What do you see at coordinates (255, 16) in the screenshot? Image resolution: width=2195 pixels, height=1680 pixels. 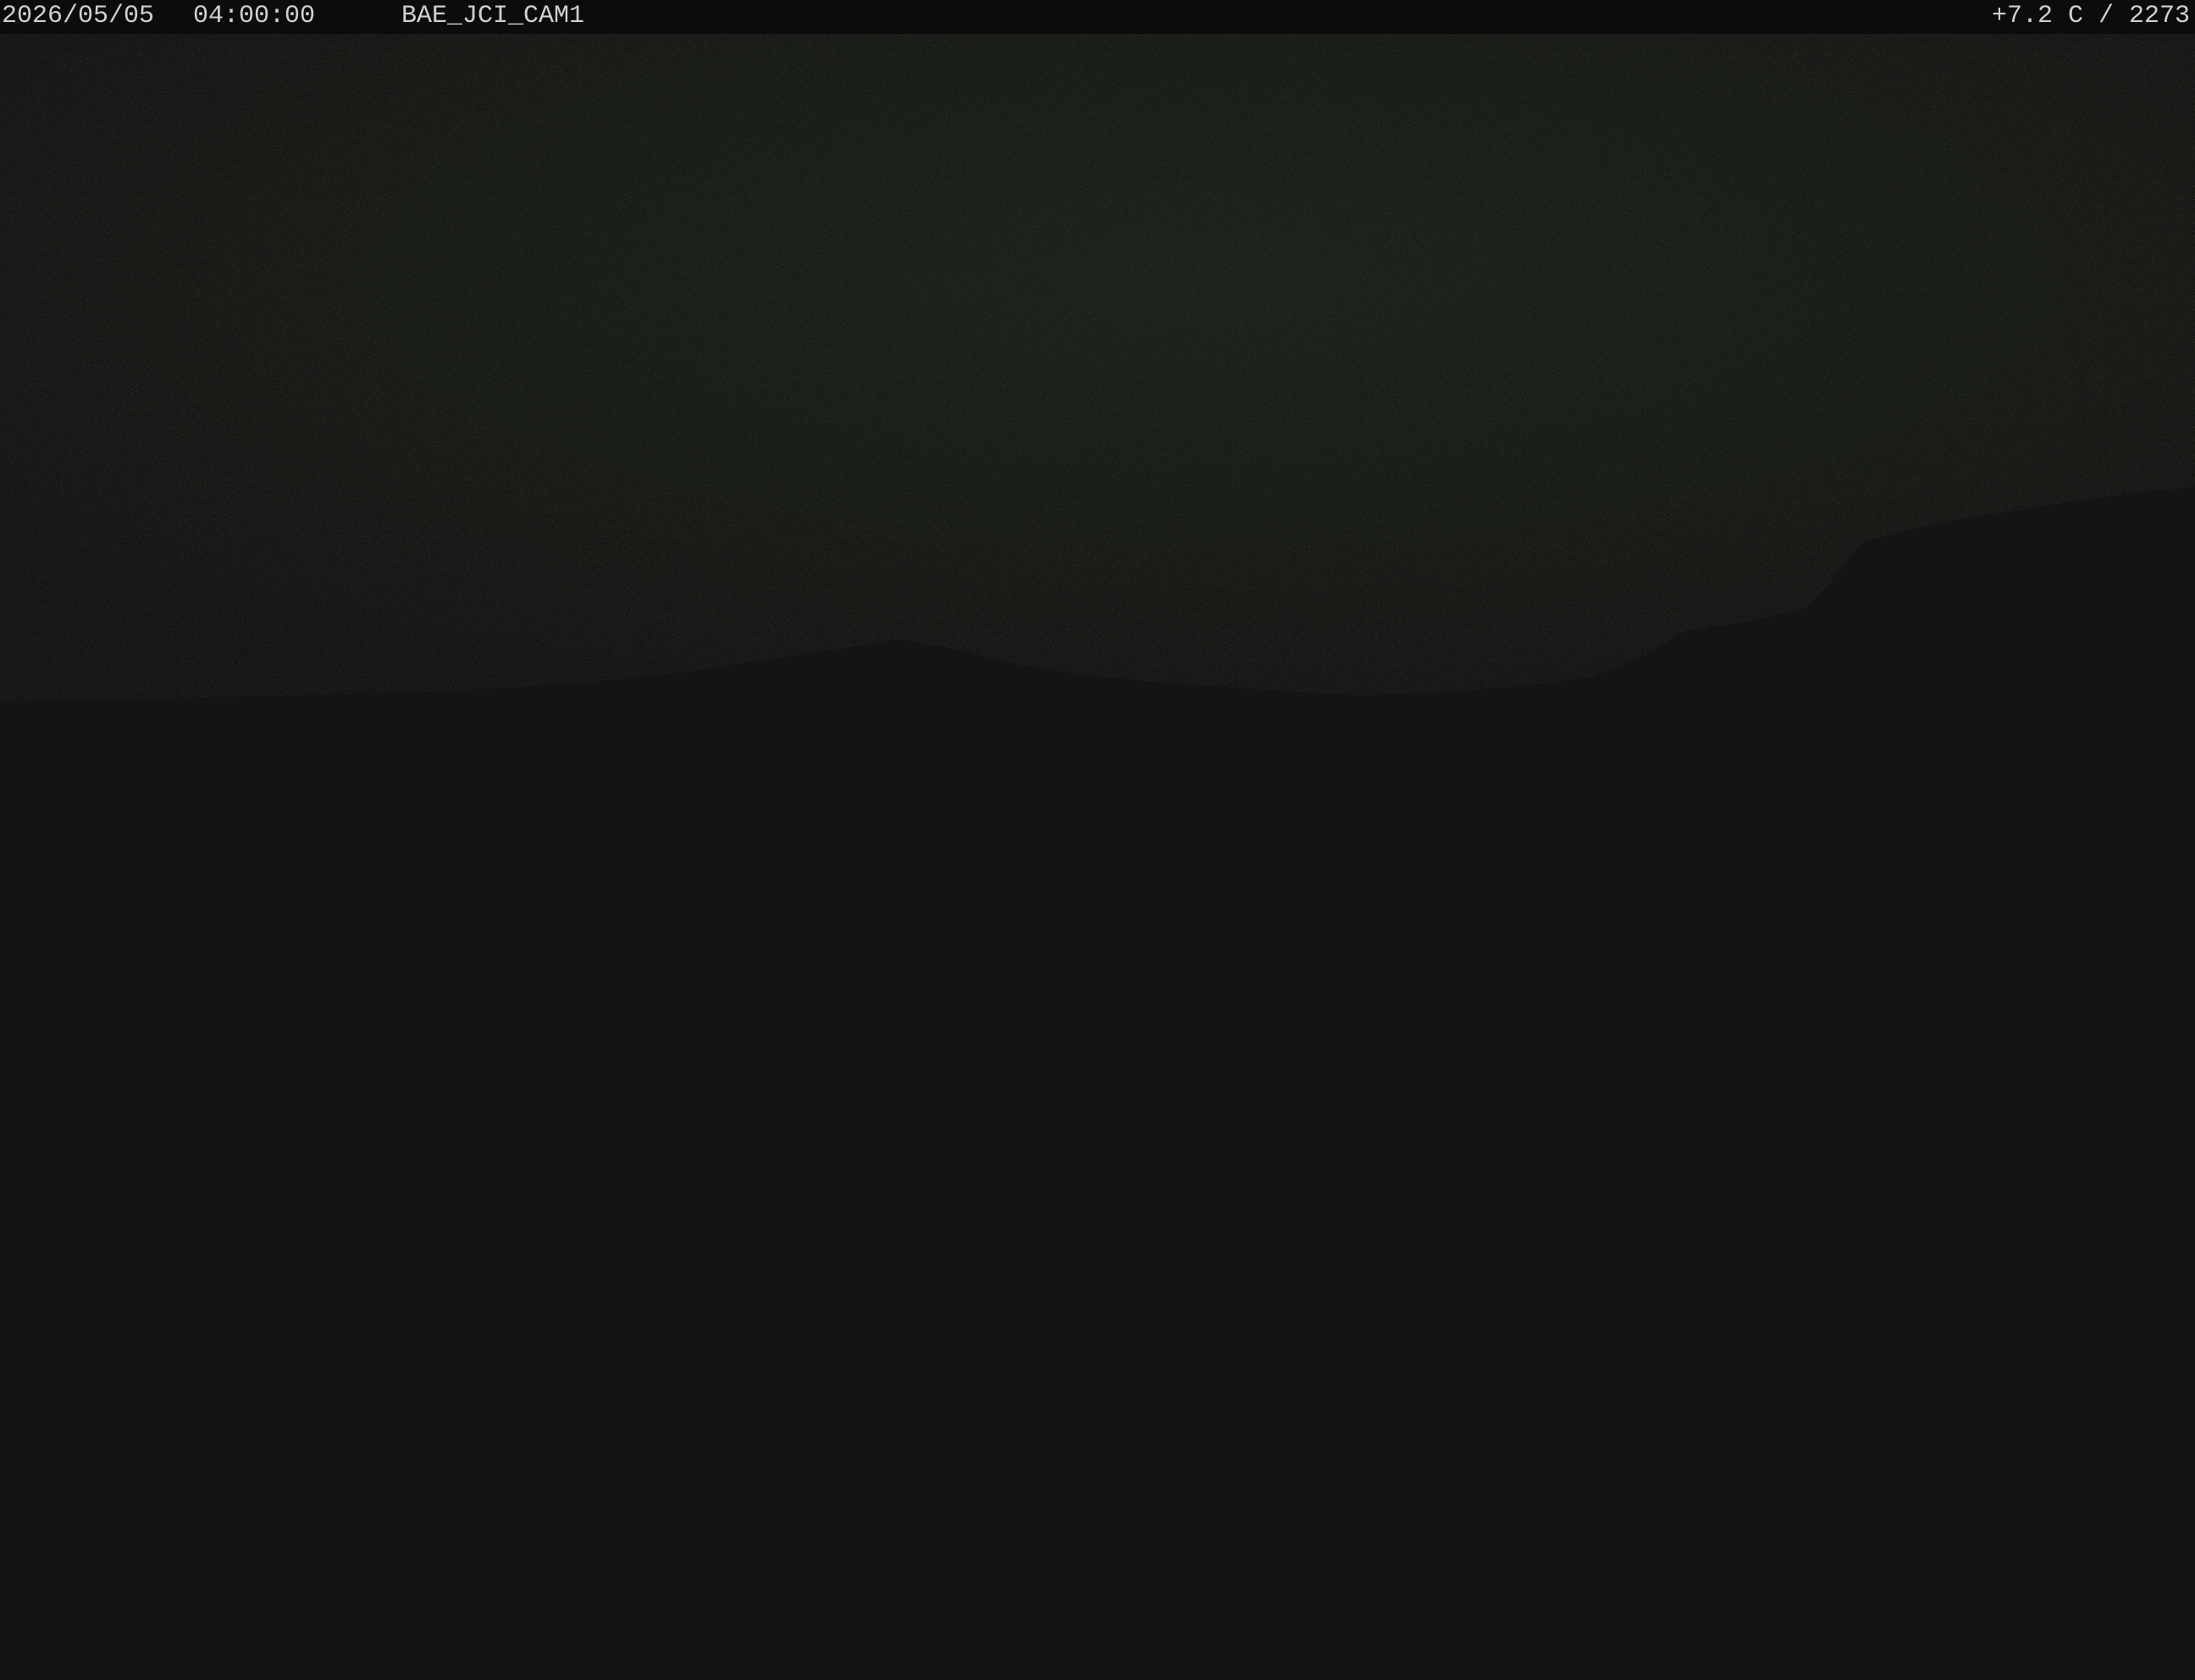 I see `timestamp-time: 04:00:00` at bounding box center [255, 16].